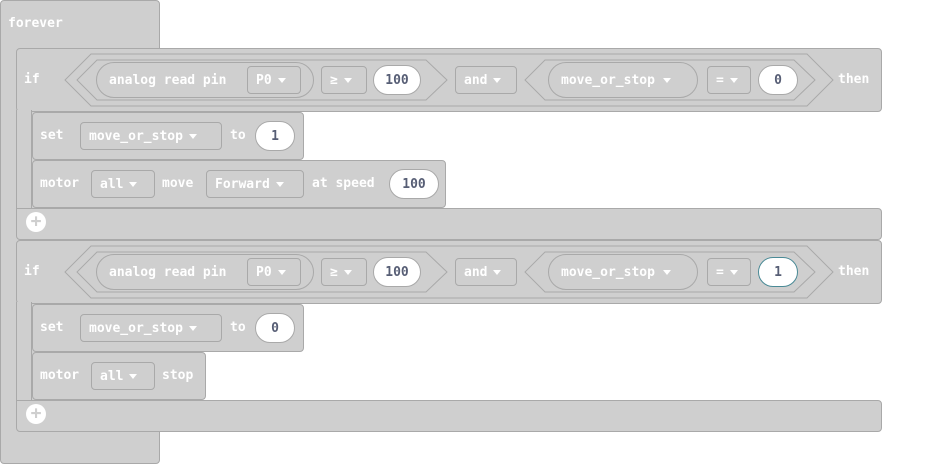  What do you see at coordinates (24, 160) in the screenshot?
I see `if-block-1-arm` at bounding box center [24, 160].